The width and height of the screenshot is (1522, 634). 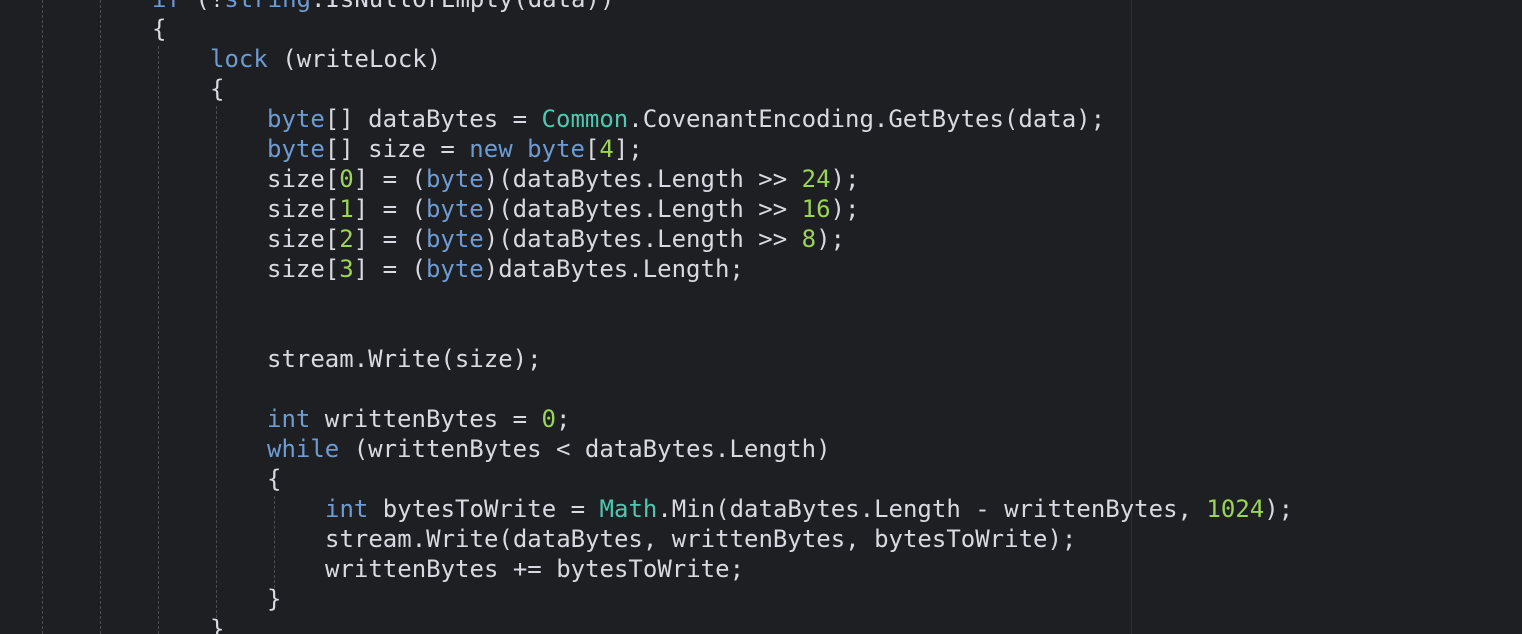 What do you see at coordinates (628, 509) in the screenshot?
I see `code-token: Math` at bounding box center [628, 509].